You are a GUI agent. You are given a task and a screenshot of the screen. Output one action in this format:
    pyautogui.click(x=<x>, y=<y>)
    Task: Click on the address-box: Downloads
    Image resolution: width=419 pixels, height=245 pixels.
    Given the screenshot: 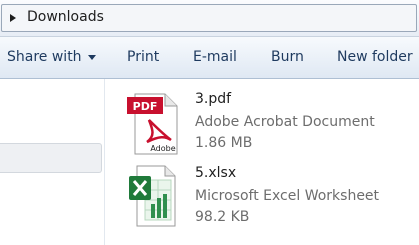 What is the action you would take?
    pyautogui.click(x=209, y=18)
    